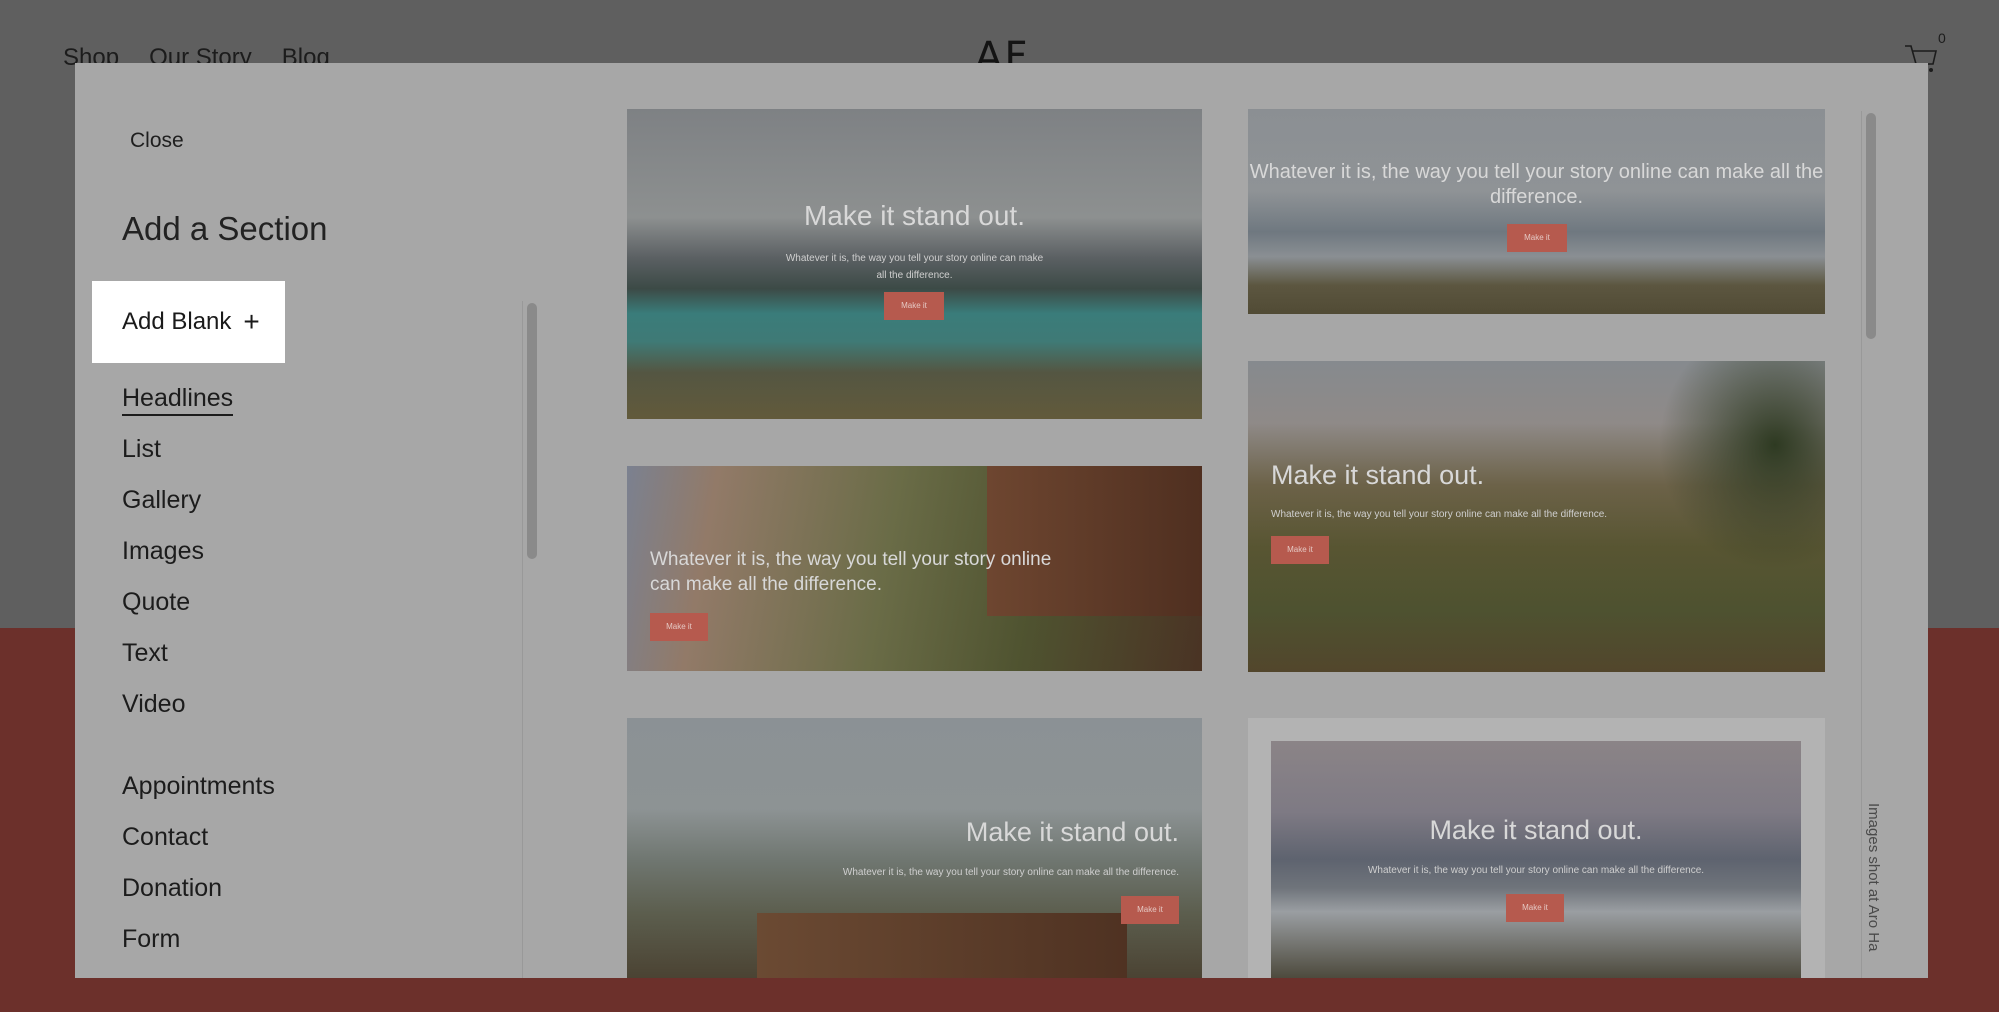  What do you see at coordinates (198, 551) in the screenshot?
I see `category-images: Images` at bounding box center [198, 551].